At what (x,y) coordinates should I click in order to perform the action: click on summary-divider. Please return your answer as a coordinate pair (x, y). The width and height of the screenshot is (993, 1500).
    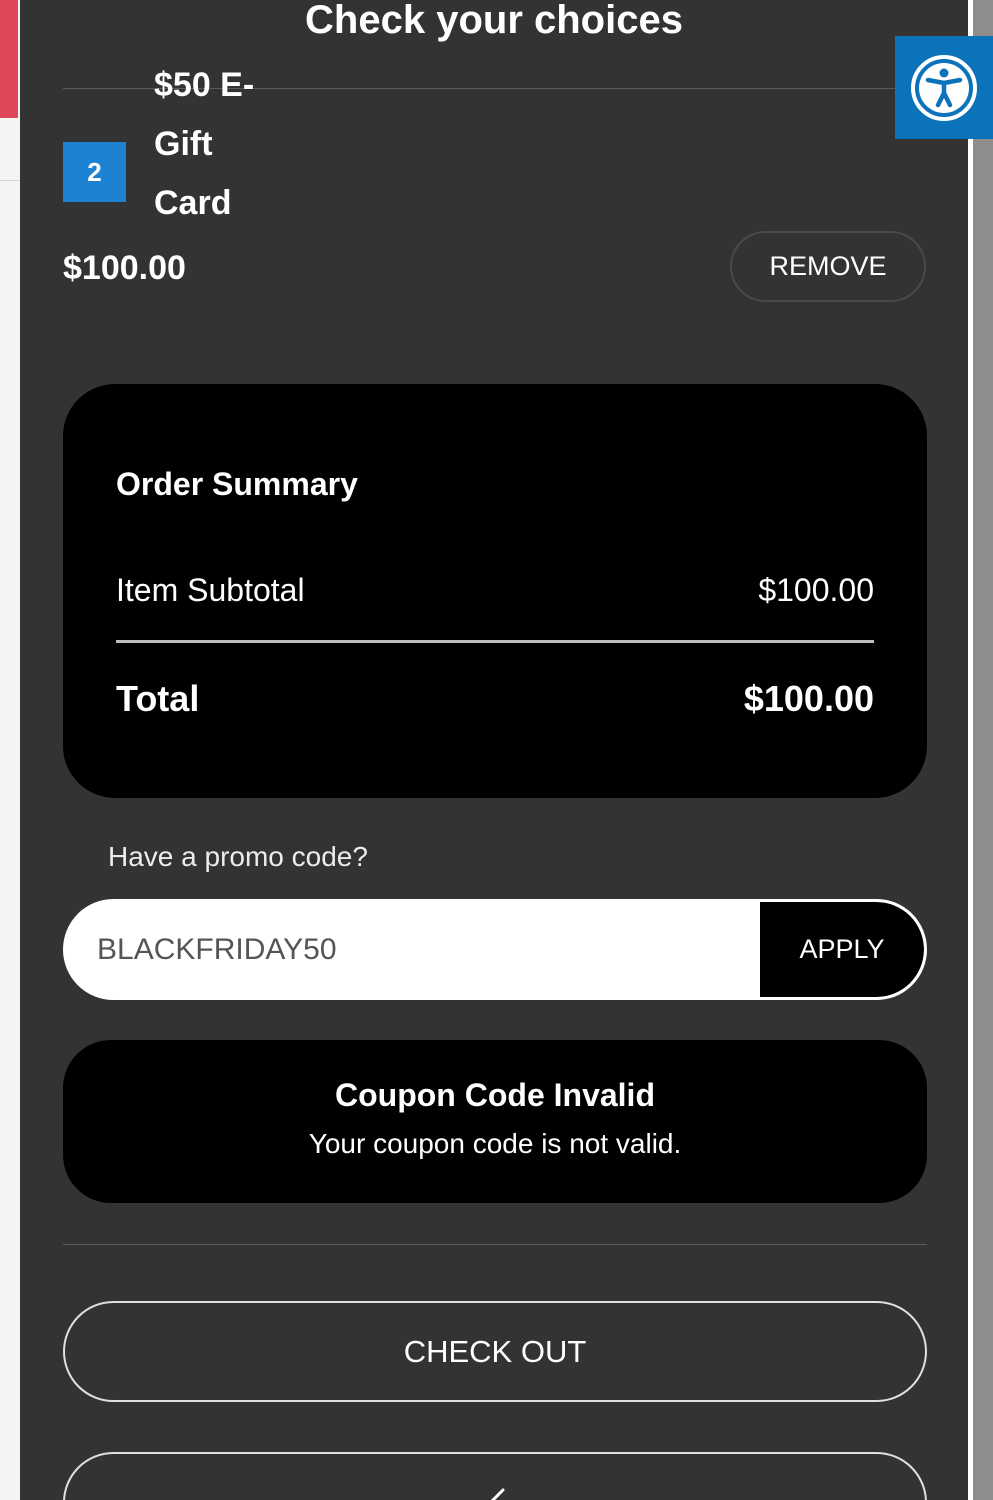
    Looking at the image, I should click on (495, 641).